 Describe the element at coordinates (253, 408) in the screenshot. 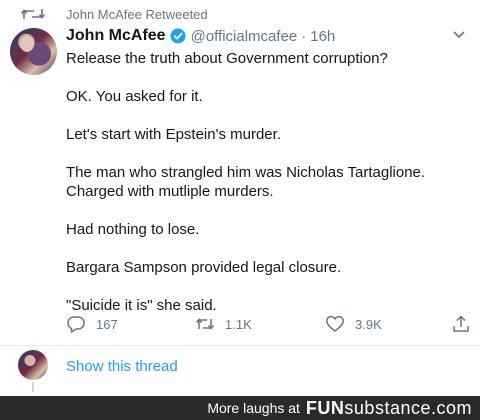

I see `footer-tagline: More laughs at` at that location.